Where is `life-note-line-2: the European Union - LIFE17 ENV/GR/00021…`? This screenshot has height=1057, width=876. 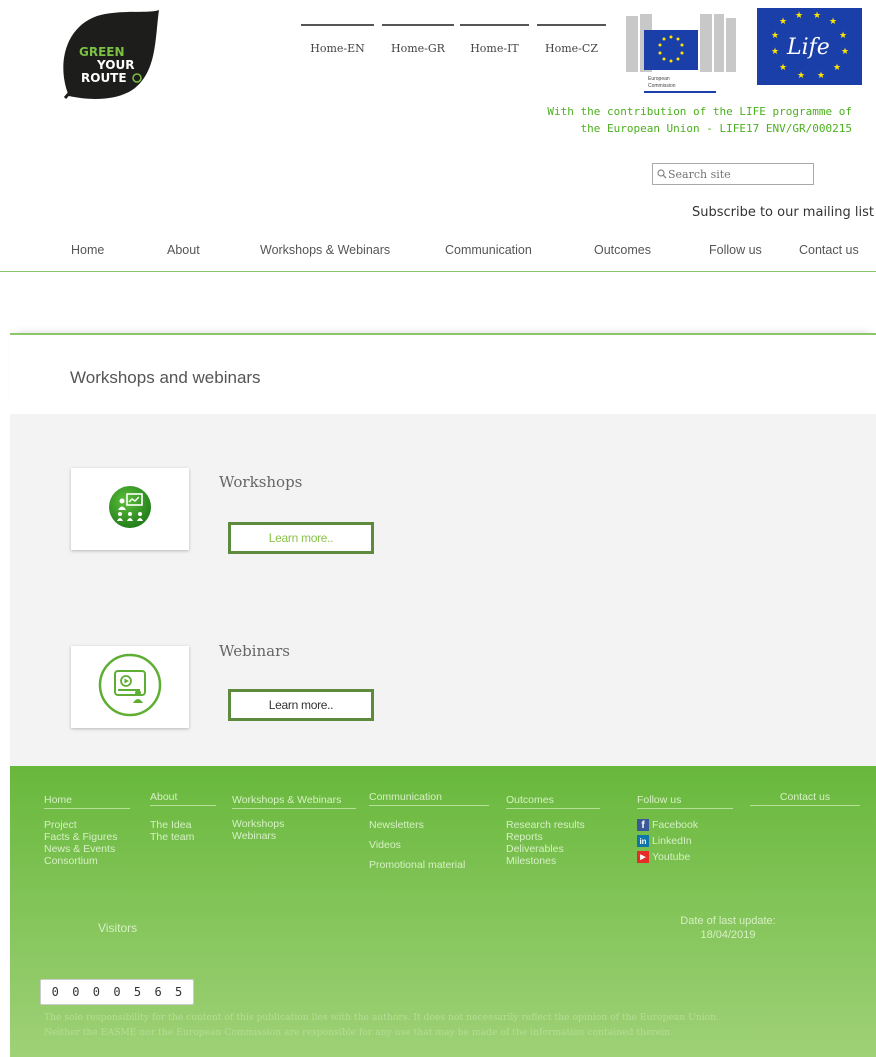 life-note-line-2: the European Union - LIFE17 ENV/GR/00021… is located at coordinates (716, 128).